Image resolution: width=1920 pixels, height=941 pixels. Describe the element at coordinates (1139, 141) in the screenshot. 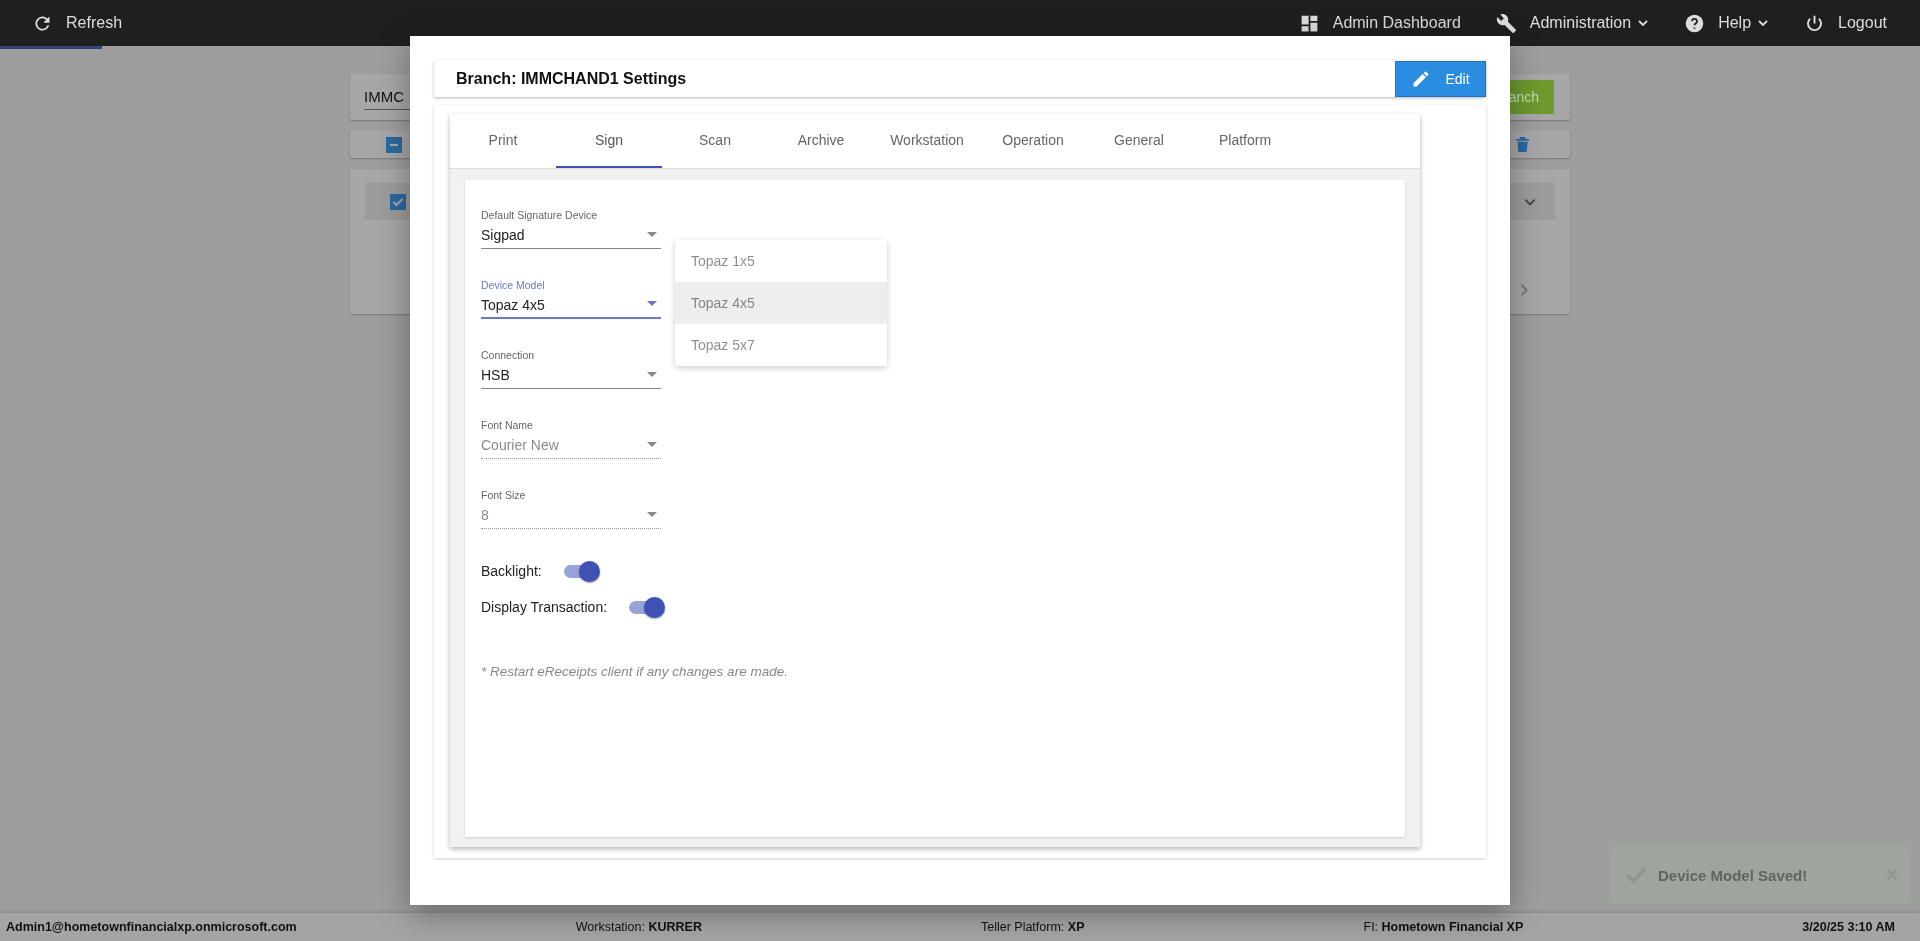

I see `tab: General` at that location.